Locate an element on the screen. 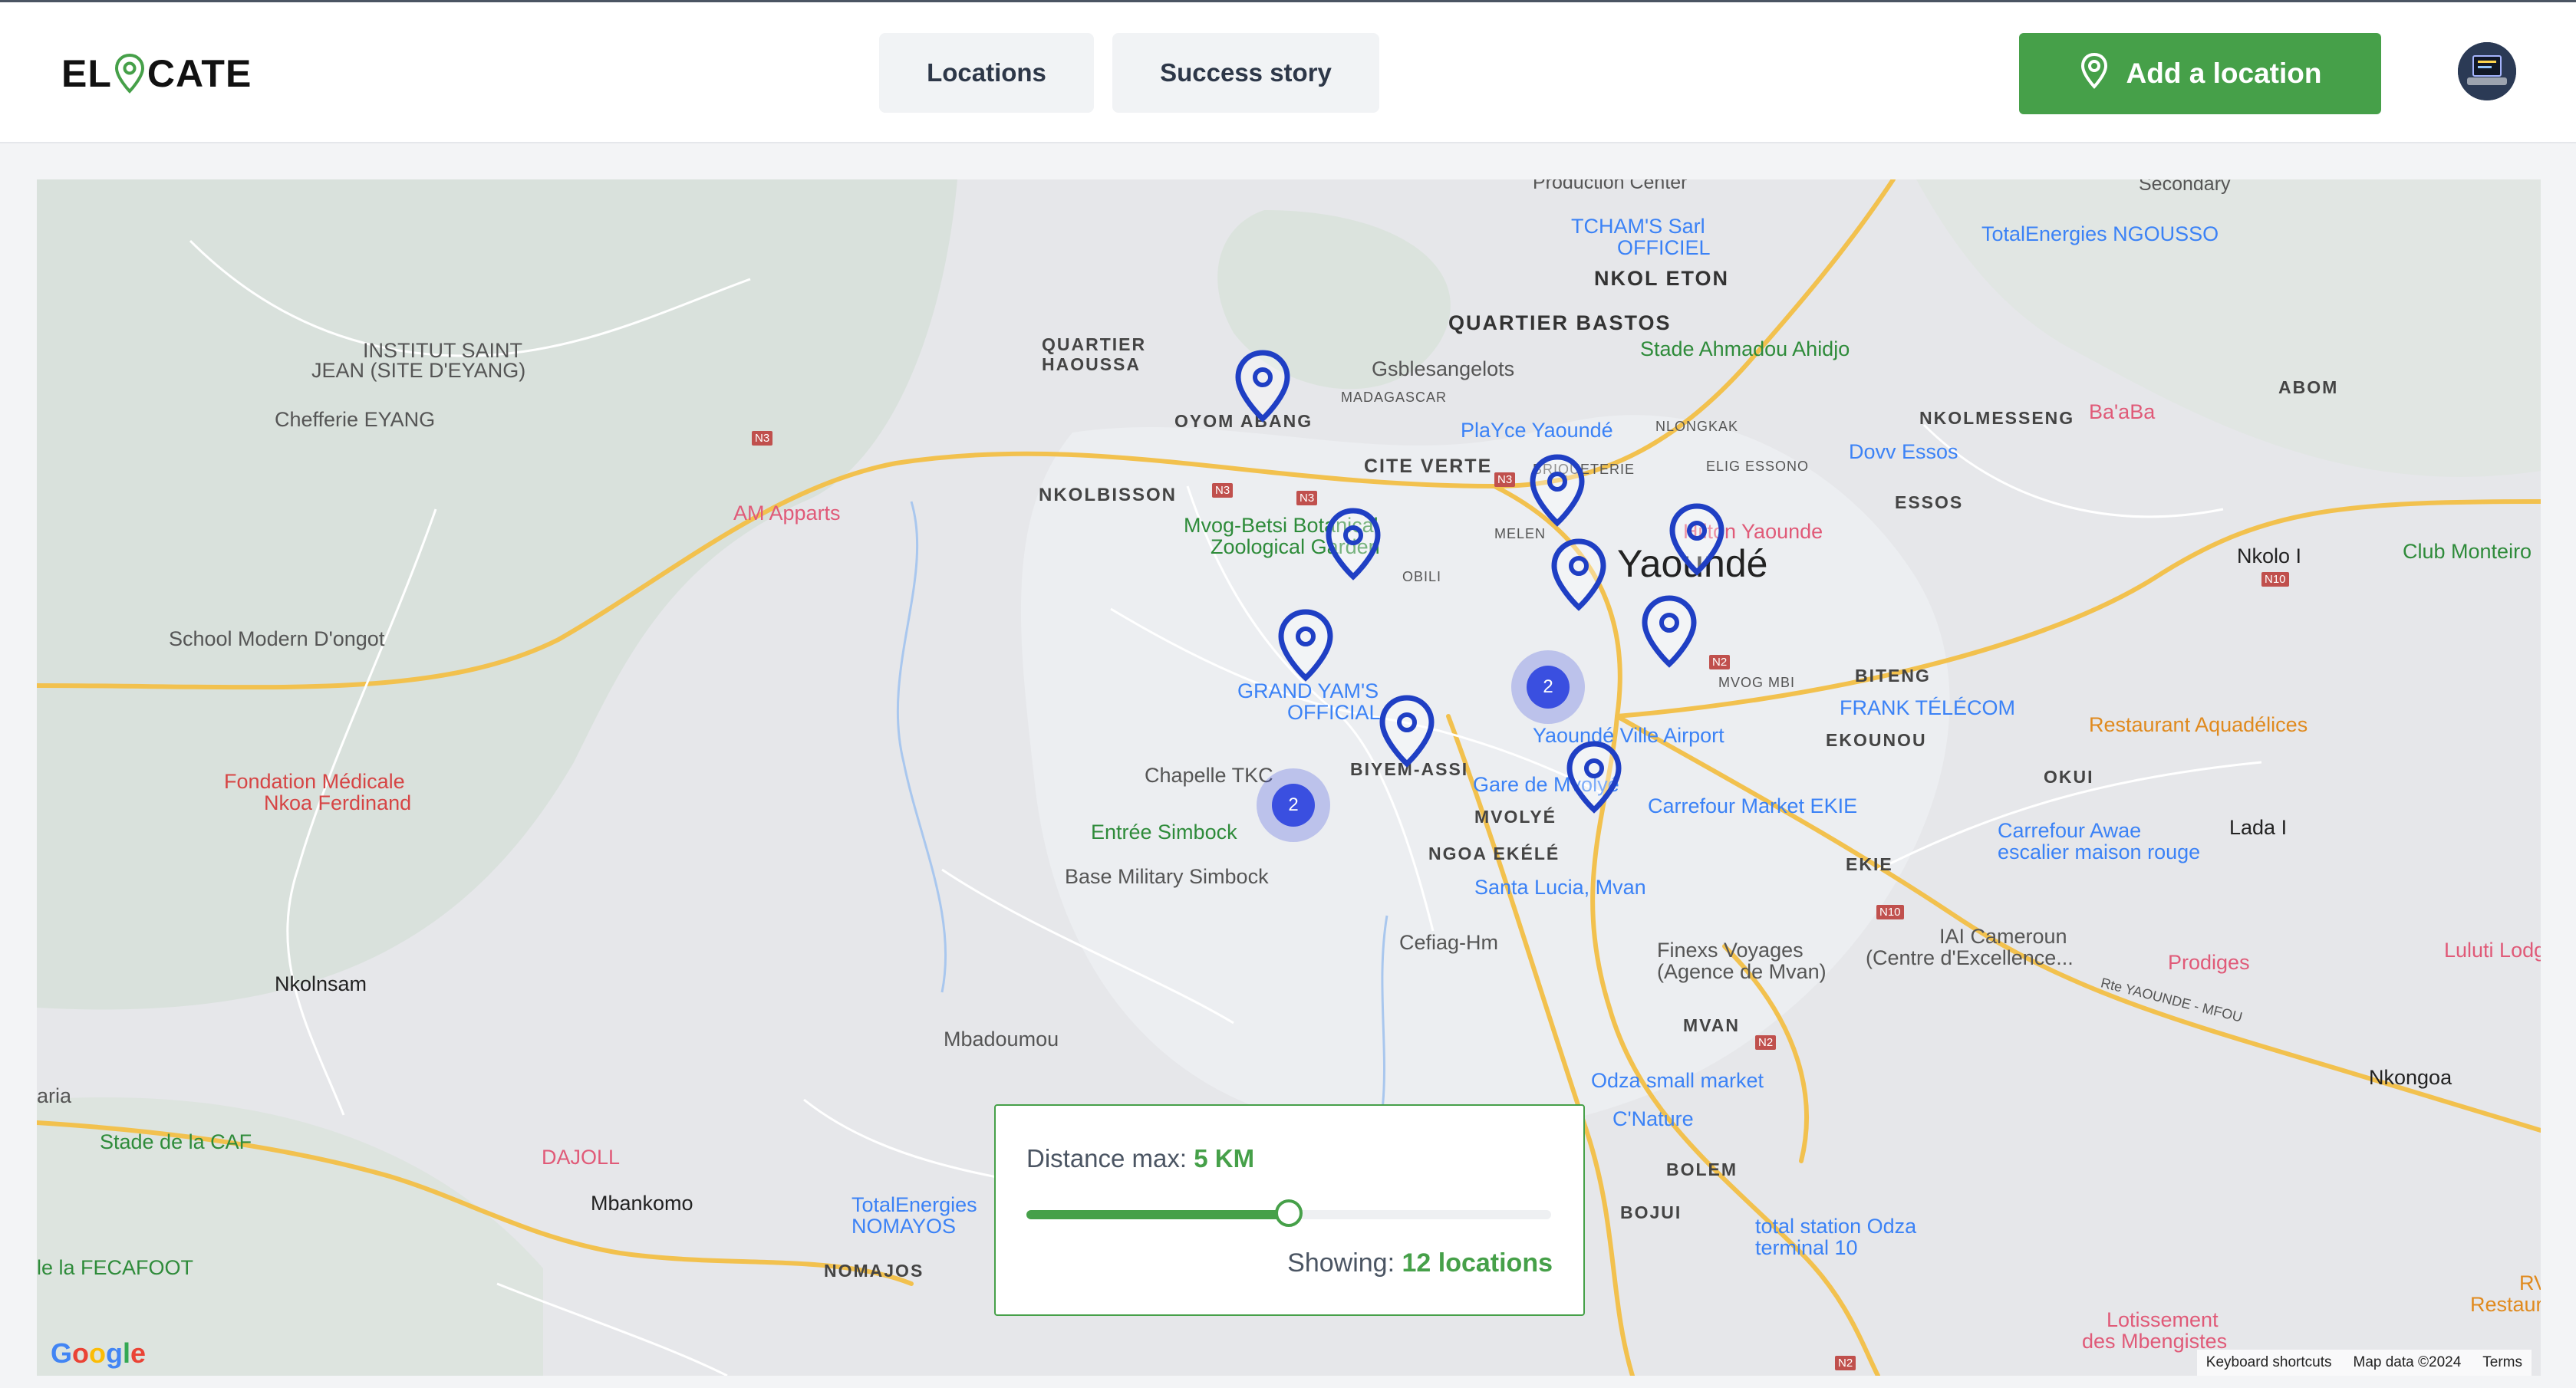  keyboard-shortcuts-link: Keyboard shortcuts is located at coordinates (2269, 1362).